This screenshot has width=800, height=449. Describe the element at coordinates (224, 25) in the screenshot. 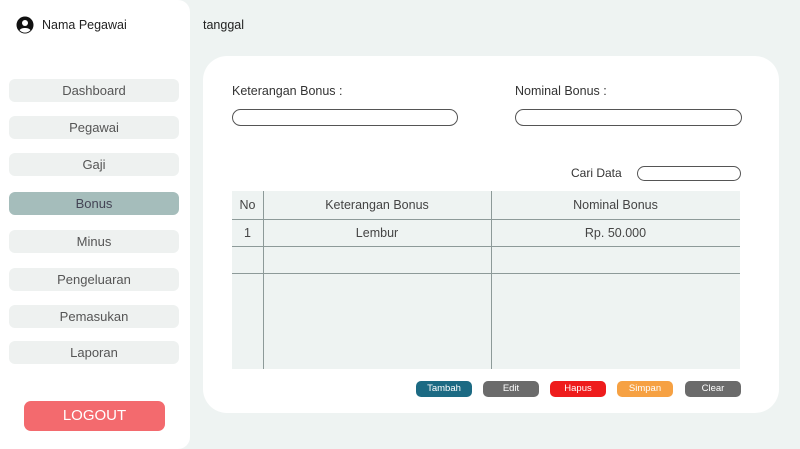

I see `date-label: tanggal` at that location.